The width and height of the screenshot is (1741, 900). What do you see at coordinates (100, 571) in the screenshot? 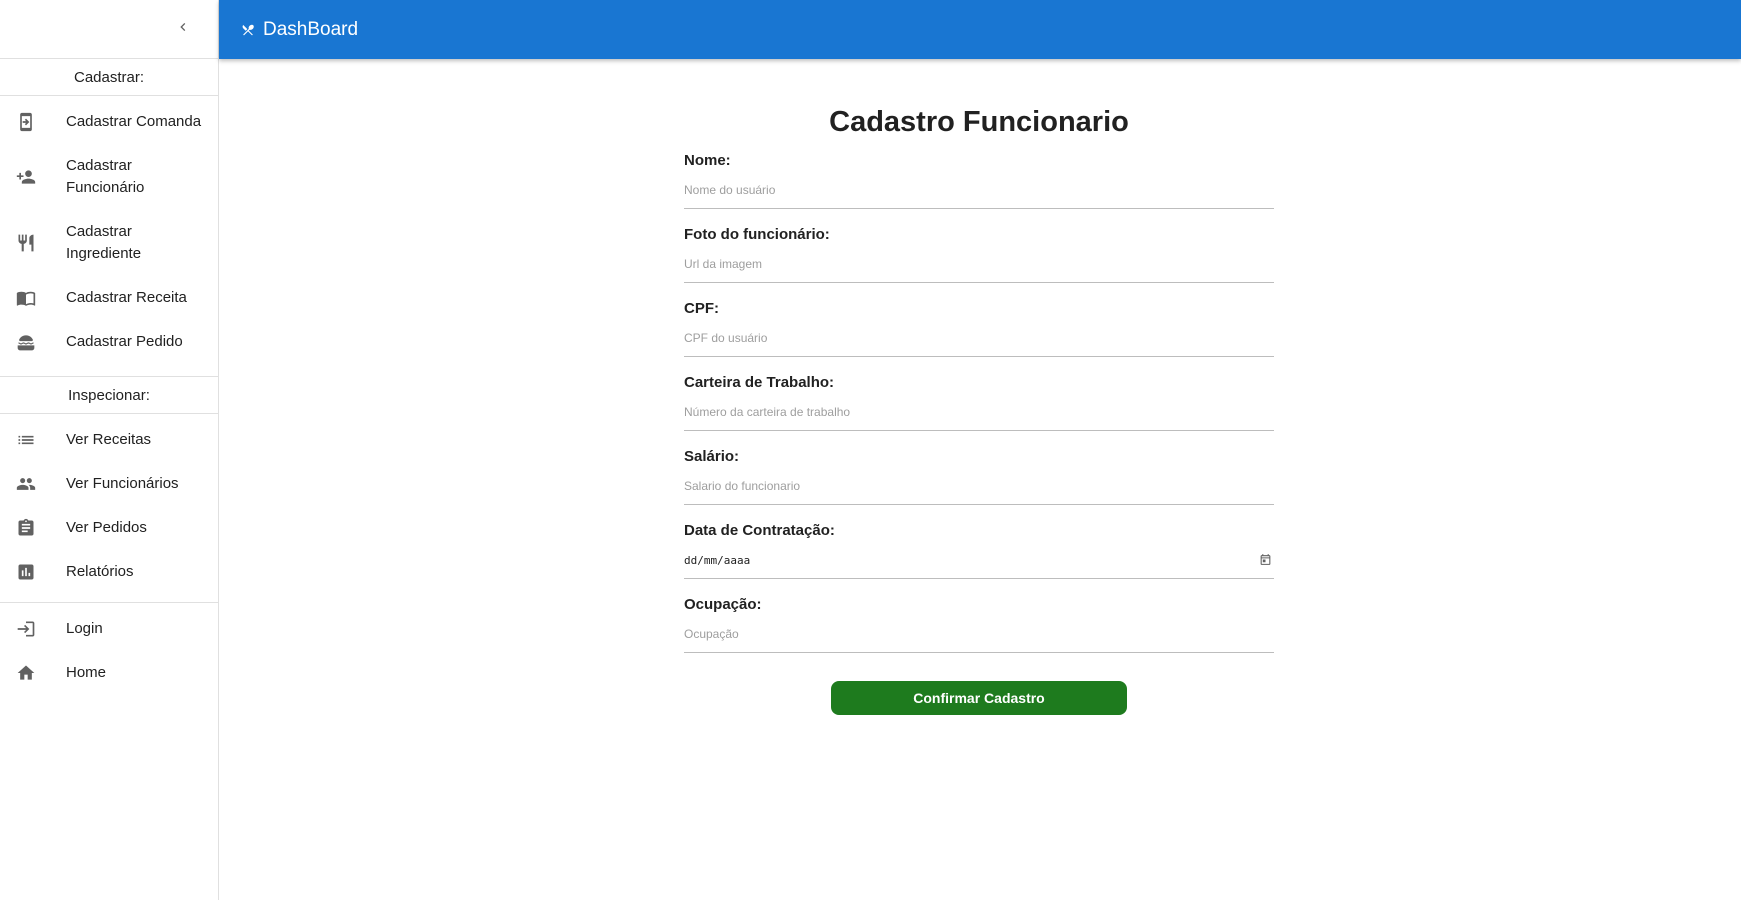
I see `sidebar-item-label: Relatórios` at bounding box center [100, 571].